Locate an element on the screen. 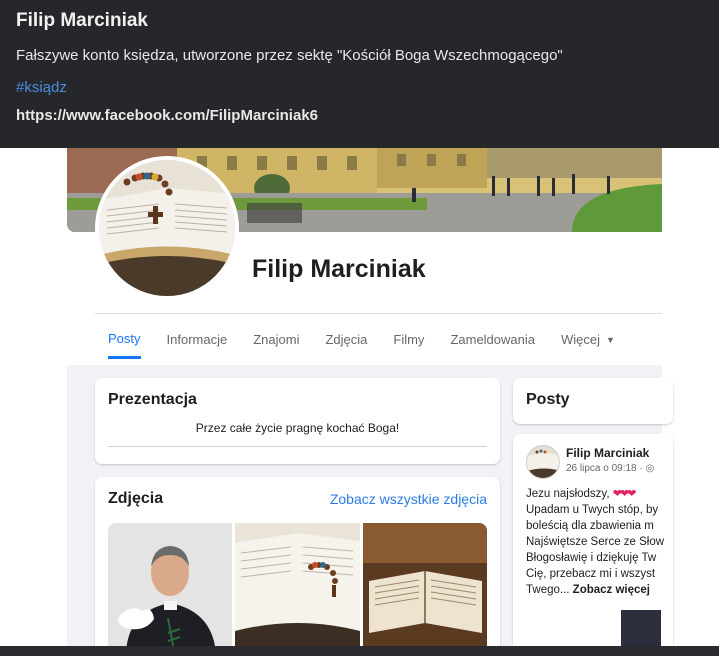 Image resolution: width=719 pixels, height=656 pixels. photos-heading: Zdjęcia is located at coordinates (136, 498).